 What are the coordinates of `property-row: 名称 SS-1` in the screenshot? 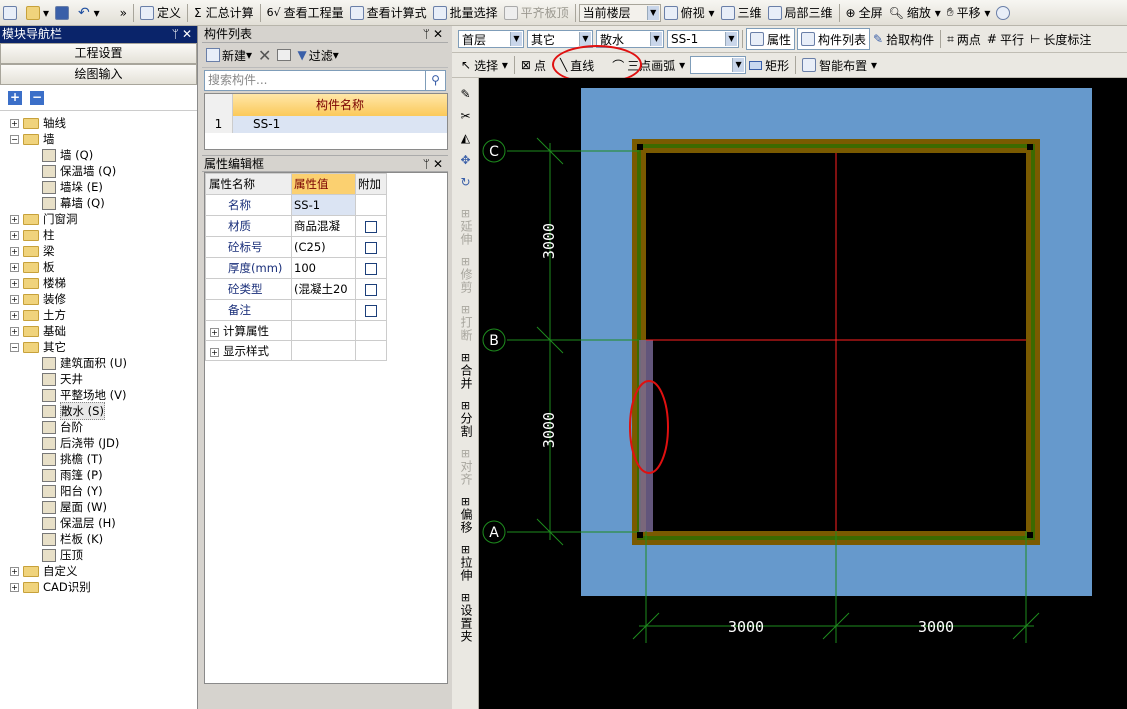 It's located at (296, 205).